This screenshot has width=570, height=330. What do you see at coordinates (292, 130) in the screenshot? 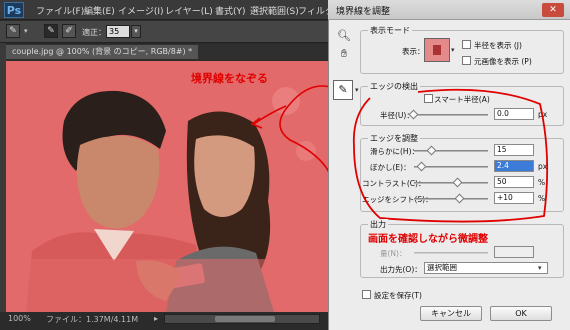
I see `annotation-arrow-curve` at bounding box center [292, 130].